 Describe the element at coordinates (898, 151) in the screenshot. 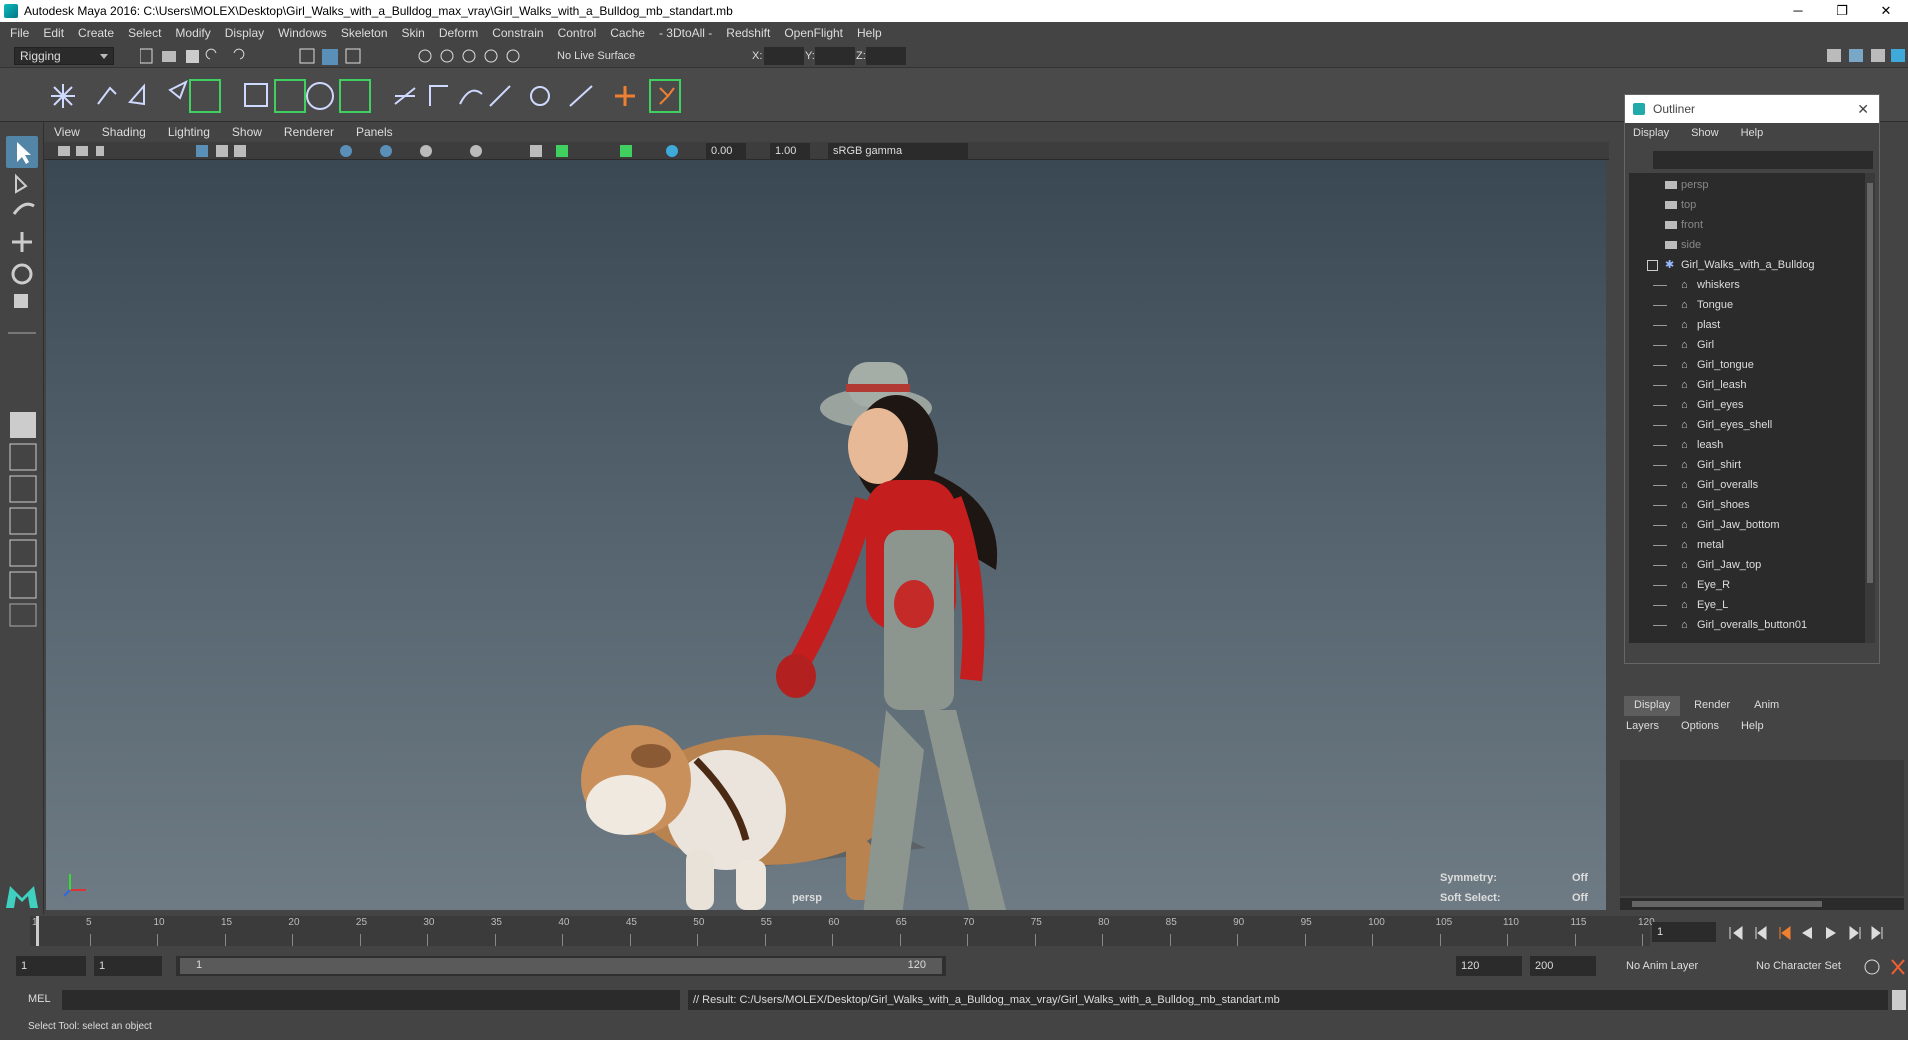

I see `color-space-dropdown: sRGB gamma` at that location.